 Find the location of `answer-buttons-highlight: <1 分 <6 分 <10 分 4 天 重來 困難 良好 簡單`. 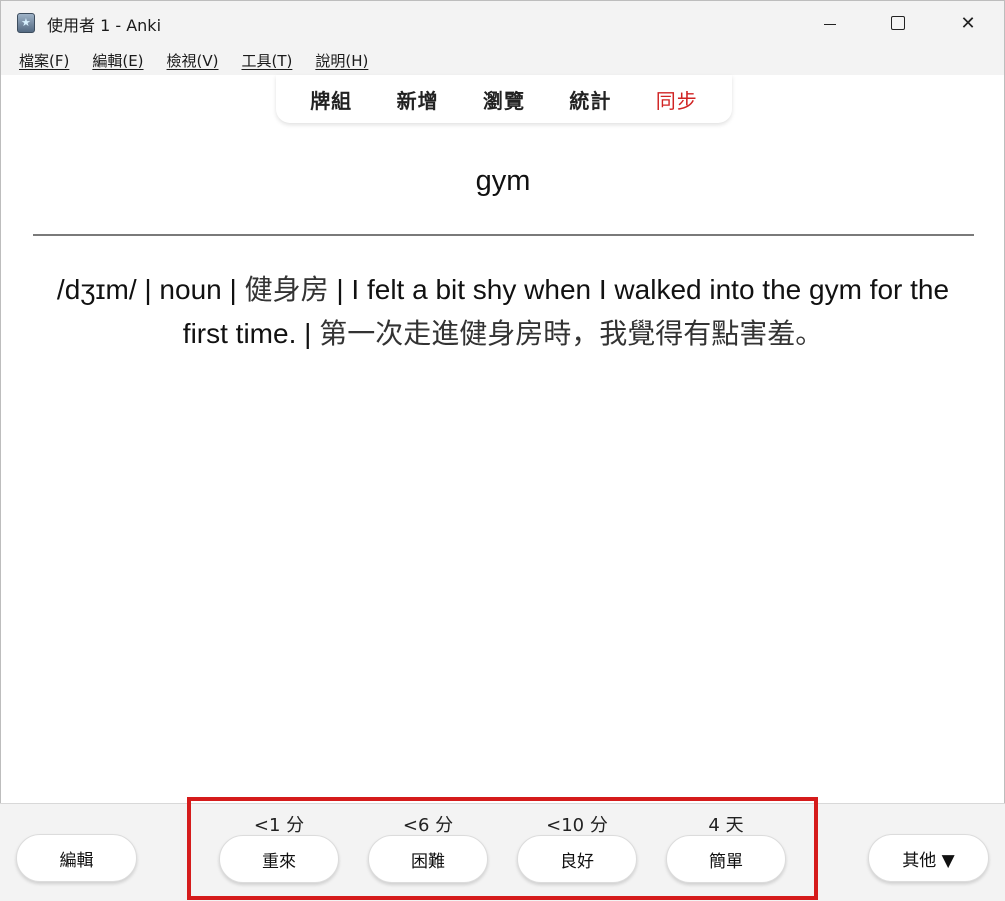

answer-buttons-highlight: <1 分 <6 分 <10 分 4 天 重來 困難 良好 簡單 is located at coordinates (502, 848).